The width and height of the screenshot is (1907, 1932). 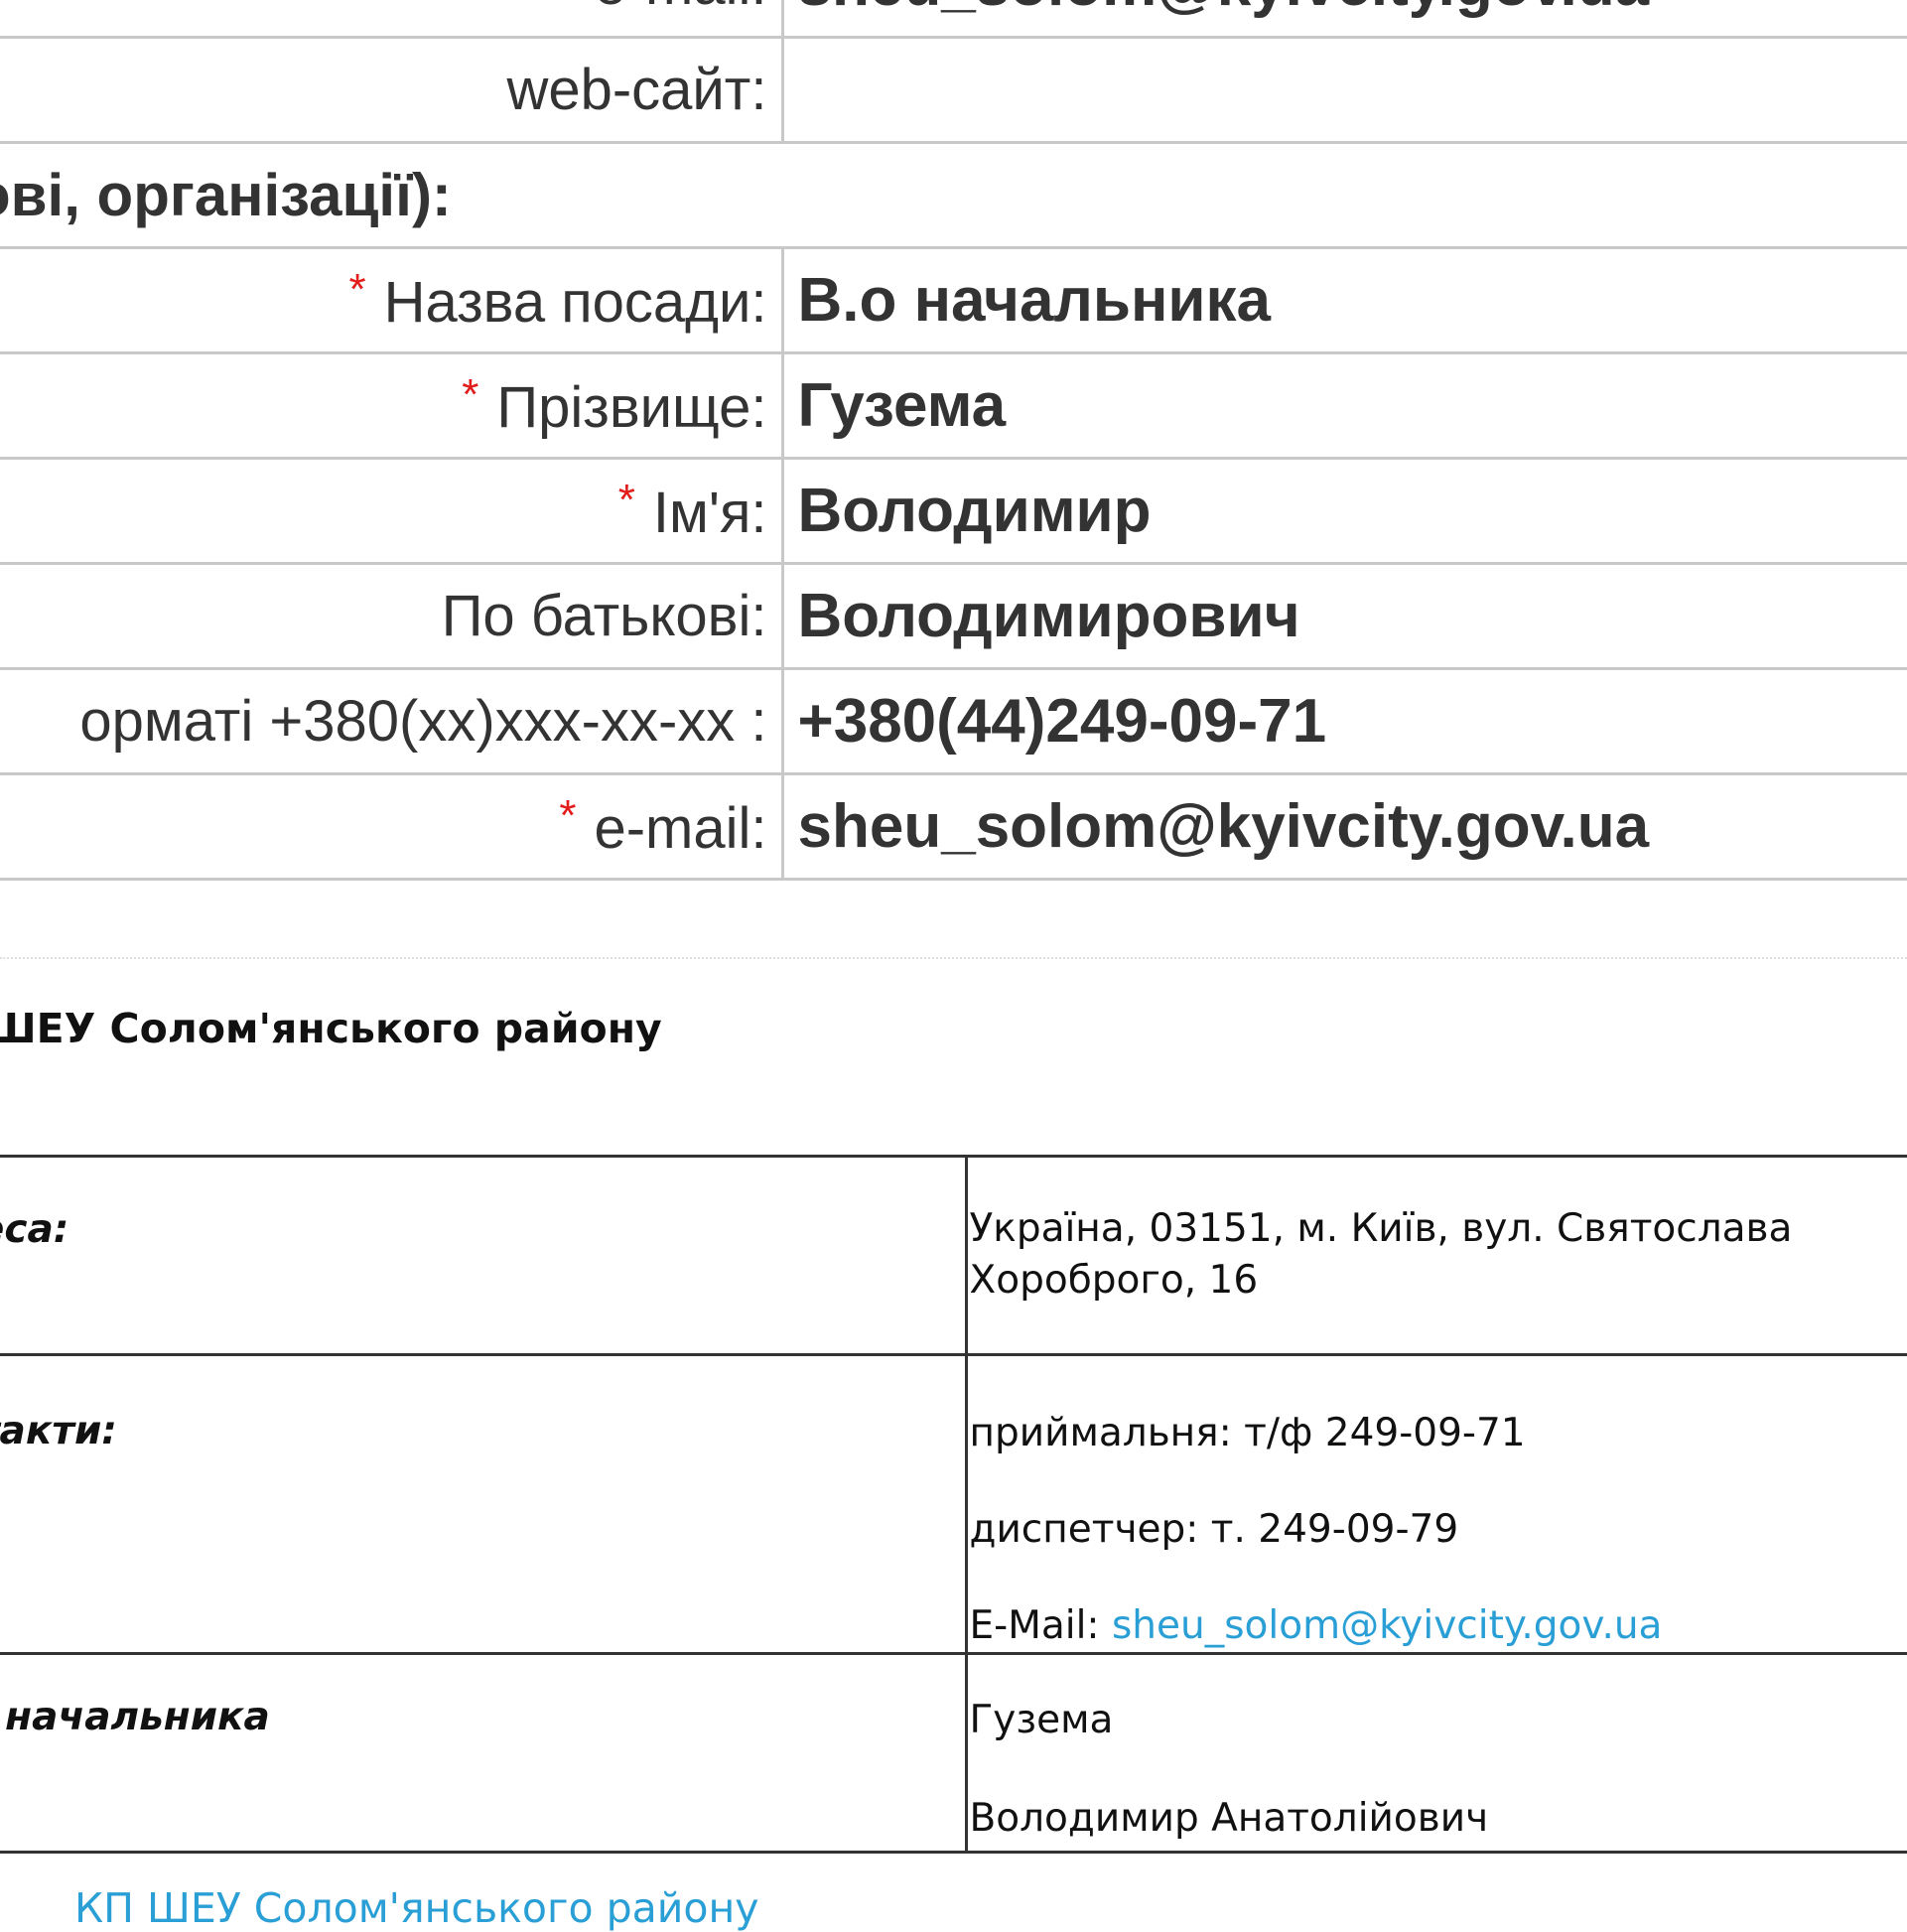 I want to click on form-row-website: web-сайт:, so click(x=953, y=91).